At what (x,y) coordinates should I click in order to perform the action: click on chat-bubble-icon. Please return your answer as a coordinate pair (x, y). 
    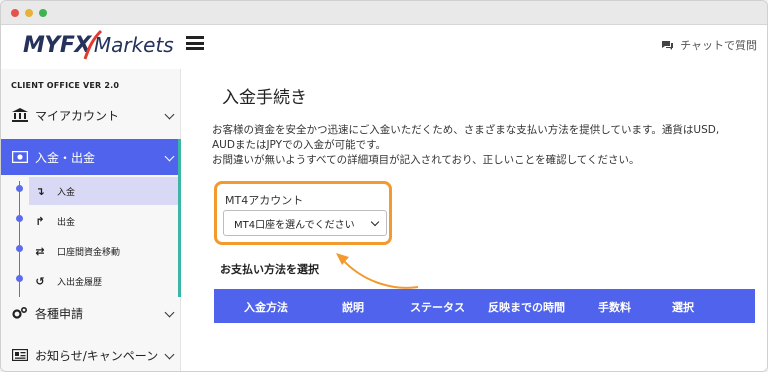
    Looking at the image, I should click on (668, 45).